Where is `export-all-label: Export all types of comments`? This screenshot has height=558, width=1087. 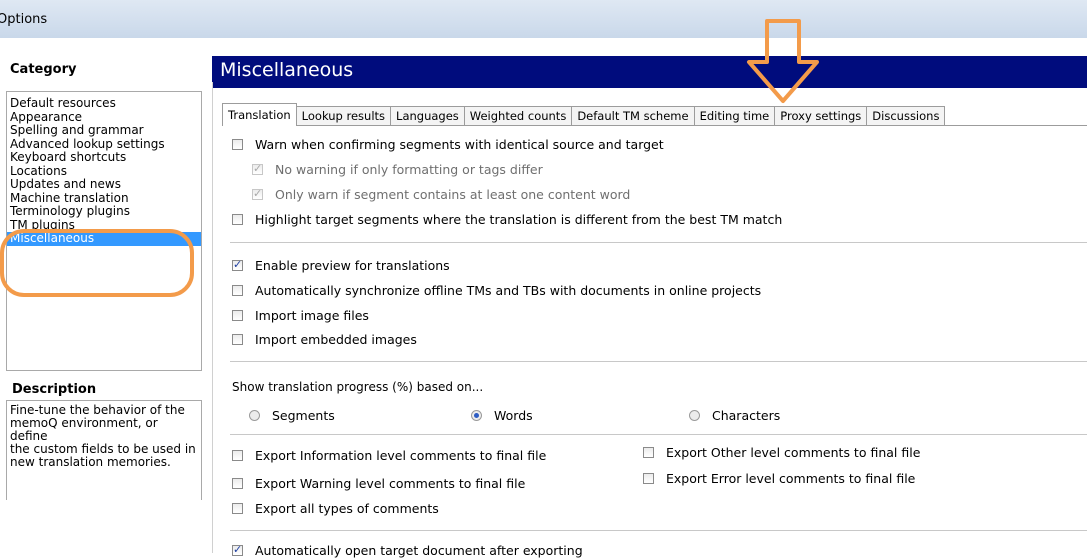
export-all-label: Export all types of comments is located at coordinates (347, 508).